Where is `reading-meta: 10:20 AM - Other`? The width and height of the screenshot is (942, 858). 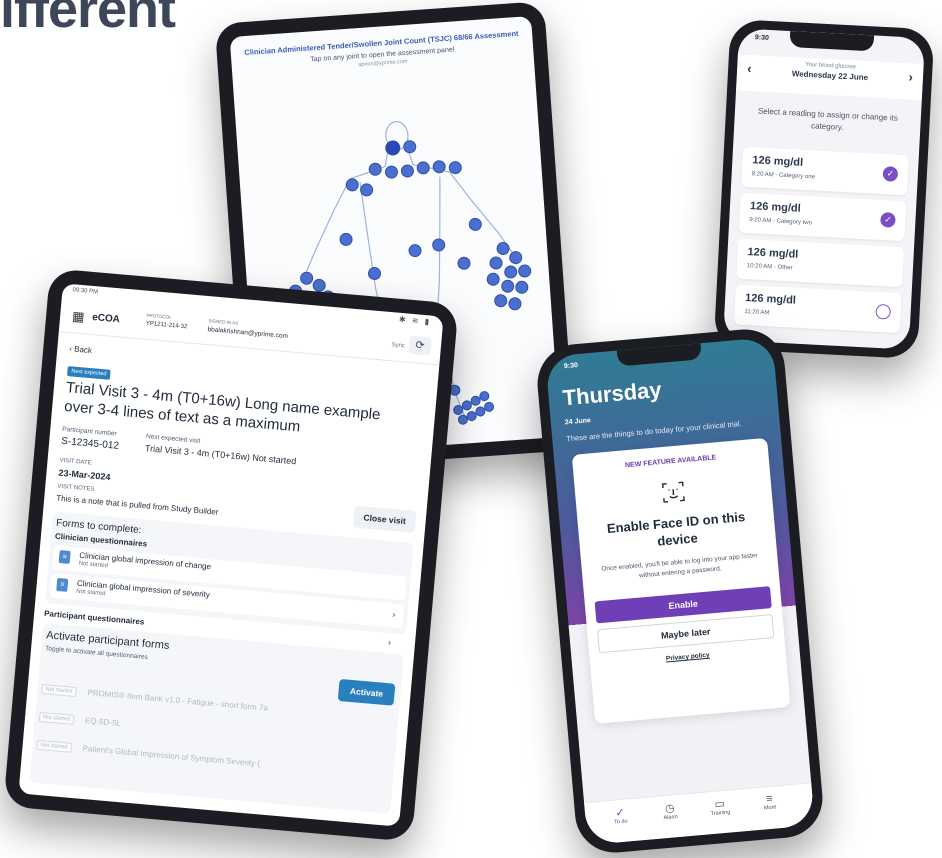
reading-meta: 10:20 AM - Other is located at coordinates (769, 267).